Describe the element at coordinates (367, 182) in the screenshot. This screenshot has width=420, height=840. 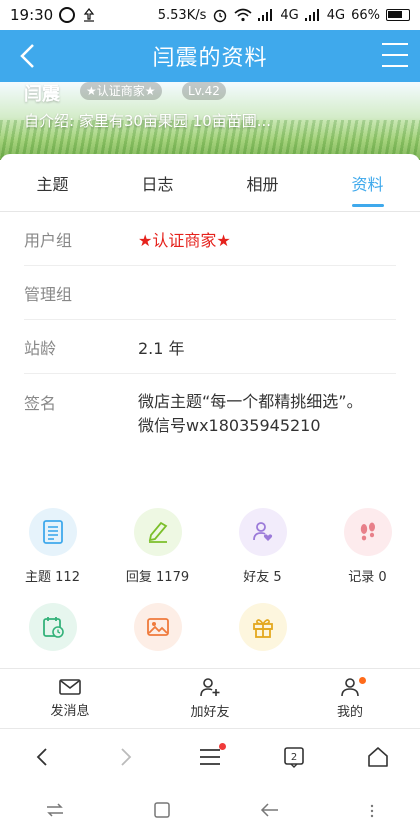
I see `tab-profile: 资料` at that location.